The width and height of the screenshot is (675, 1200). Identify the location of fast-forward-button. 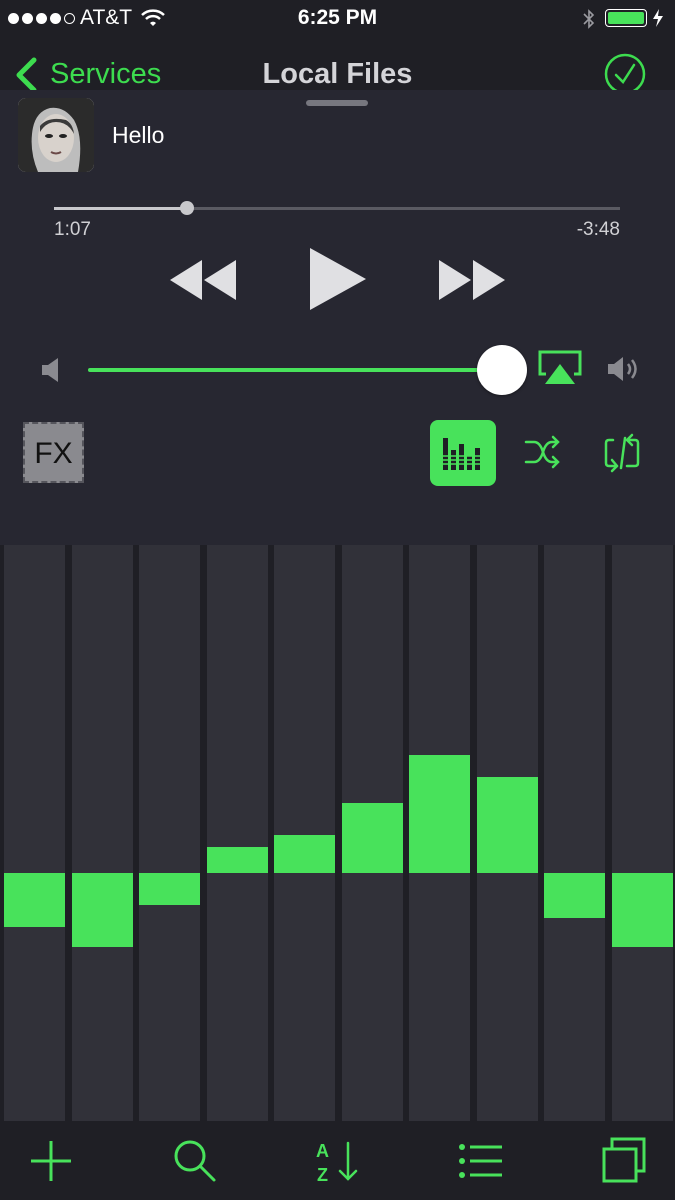
(472, 280).